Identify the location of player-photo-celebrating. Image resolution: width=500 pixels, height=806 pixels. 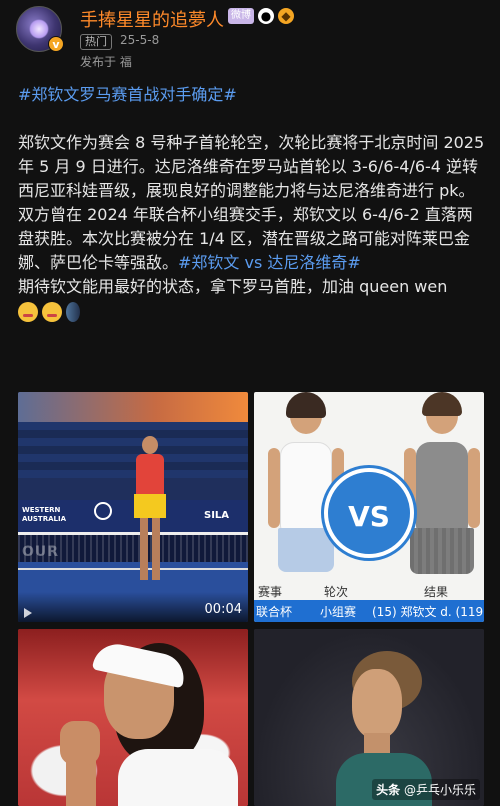
(133, 717).